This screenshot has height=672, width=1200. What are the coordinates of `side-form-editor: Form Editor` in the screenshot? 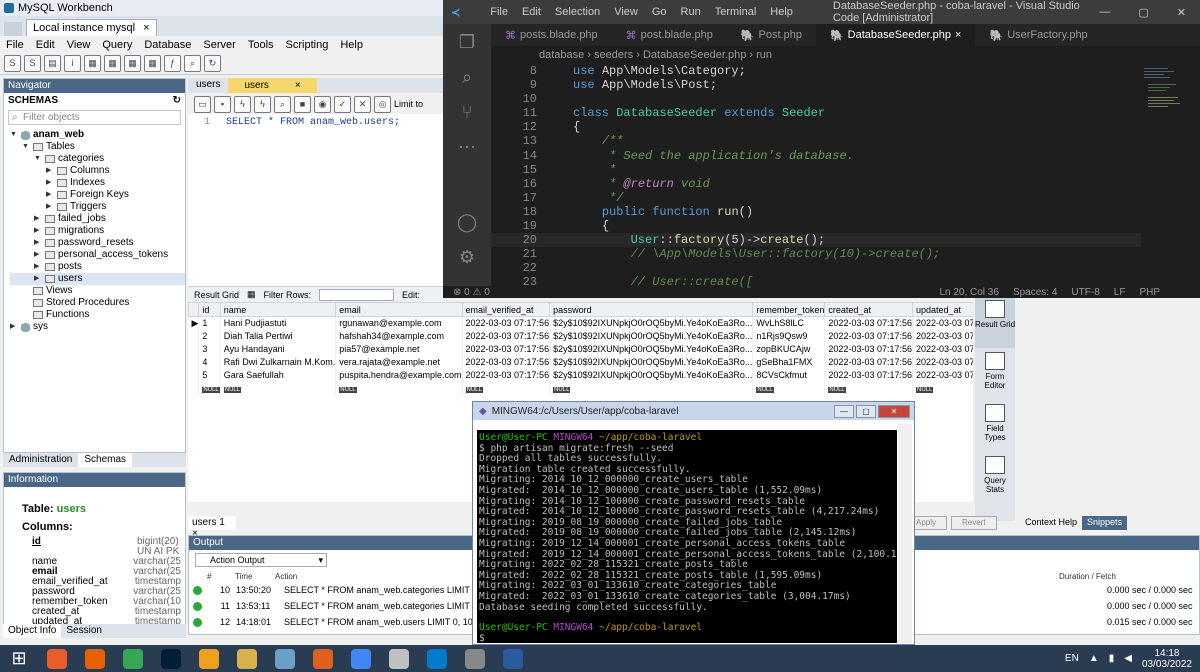 It's located at (995, 374).